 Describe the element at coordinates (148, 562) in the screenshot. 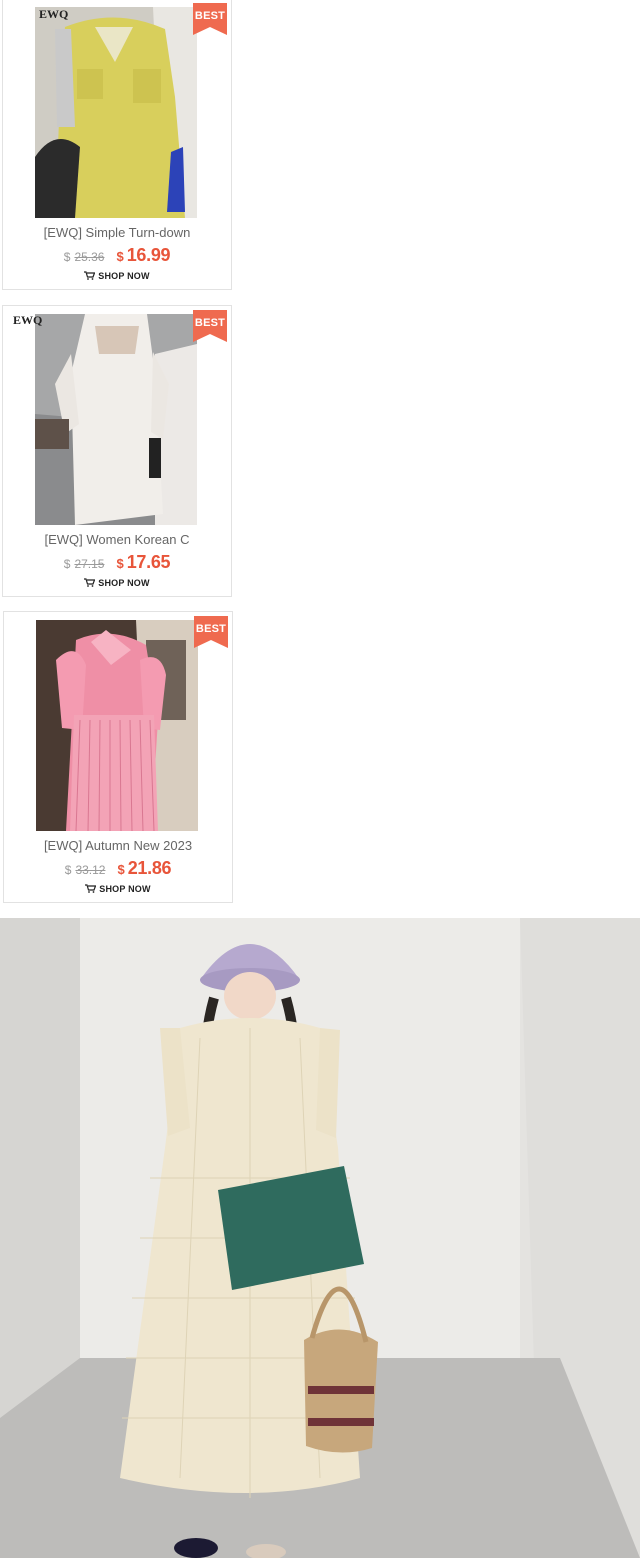

I see `sale-price: 17.65` at that location.